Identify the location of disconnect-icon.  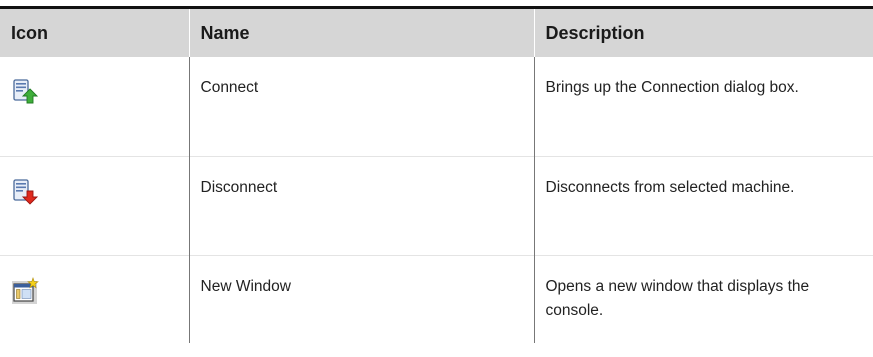
(25, 192).